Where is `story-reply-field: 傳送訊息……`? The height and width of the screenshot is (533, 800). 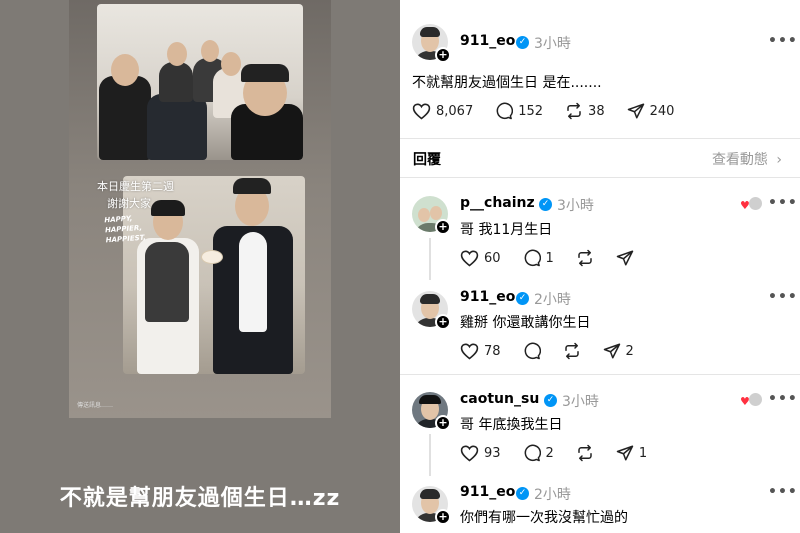 story-reply-field: 傳送訊息…… is located at coordinates (95, 404).